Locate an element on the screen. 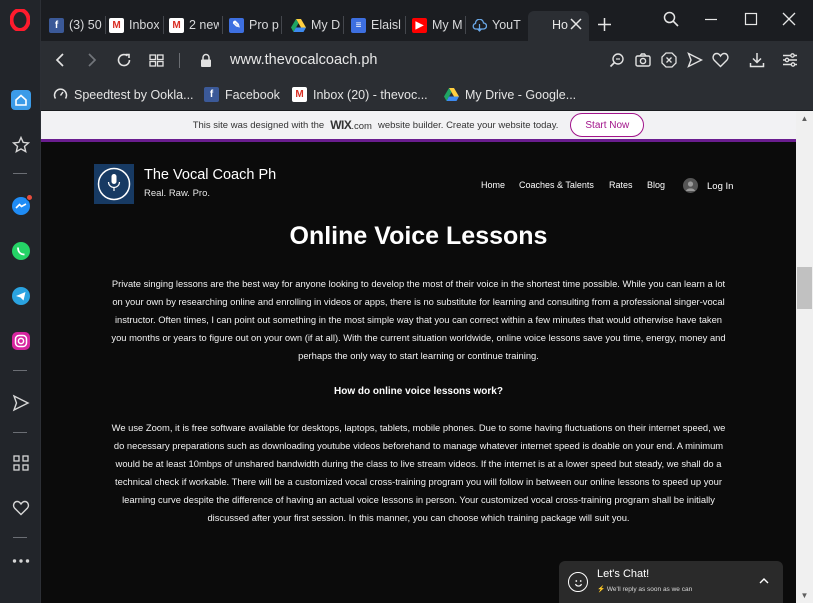 This screenshot has height=603, width=813. user-avatar-icon is located at coordinates (690, 185).